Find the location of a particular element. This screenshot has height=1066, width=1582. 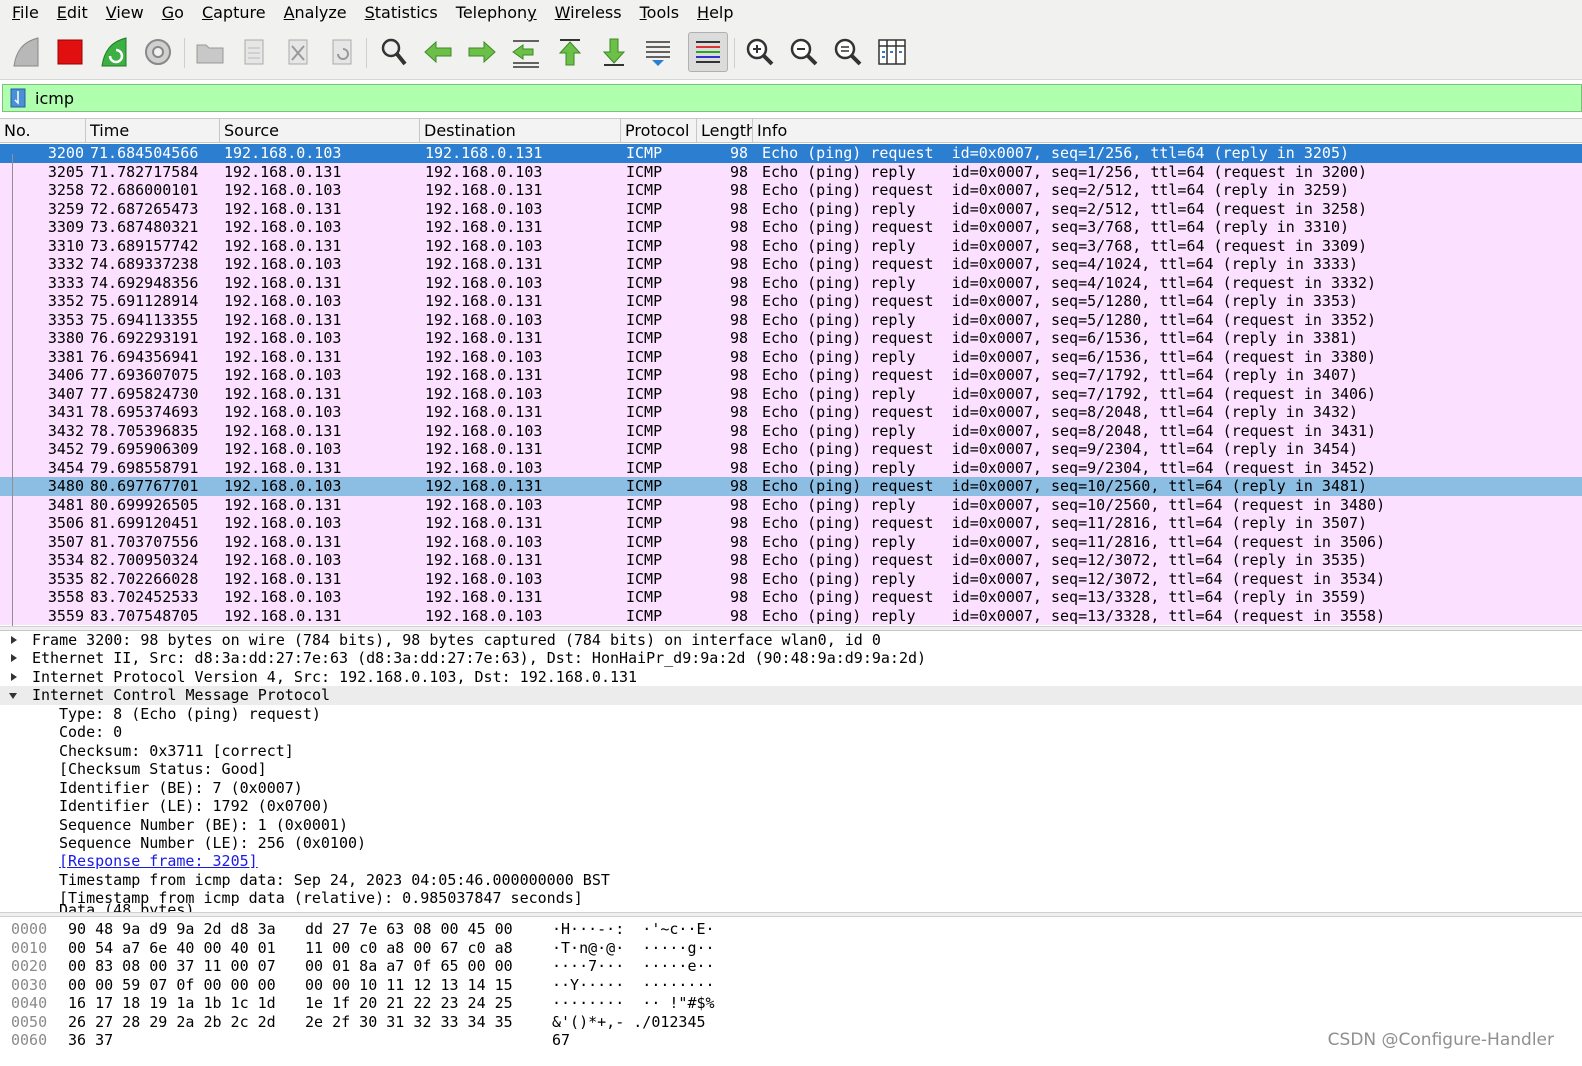

pane-splitter-bytes is located at coordinates (791, 914).